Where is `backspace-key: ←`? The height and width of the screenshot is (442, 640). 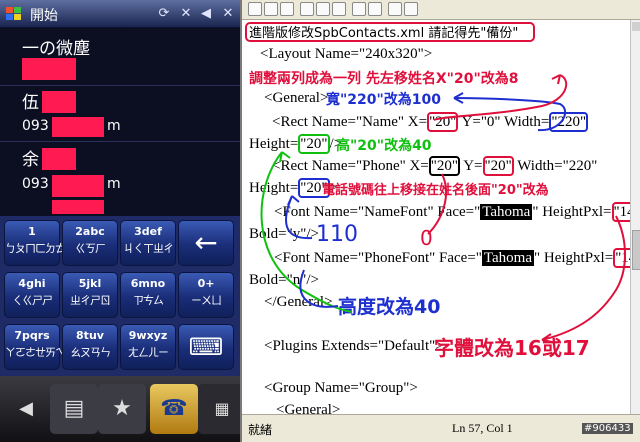
backspace-key: ← is located at coordinates (206, 243).